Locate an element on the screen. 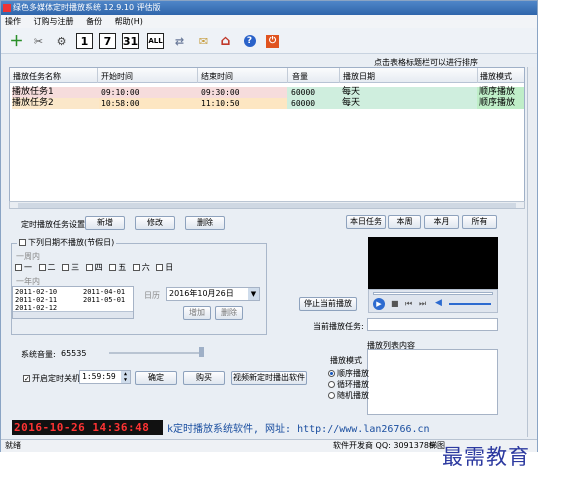 Image resolution: width=563 pixels, height=488 pixels. checkmark-icon: ✓ is located at coordinates (26, 379).